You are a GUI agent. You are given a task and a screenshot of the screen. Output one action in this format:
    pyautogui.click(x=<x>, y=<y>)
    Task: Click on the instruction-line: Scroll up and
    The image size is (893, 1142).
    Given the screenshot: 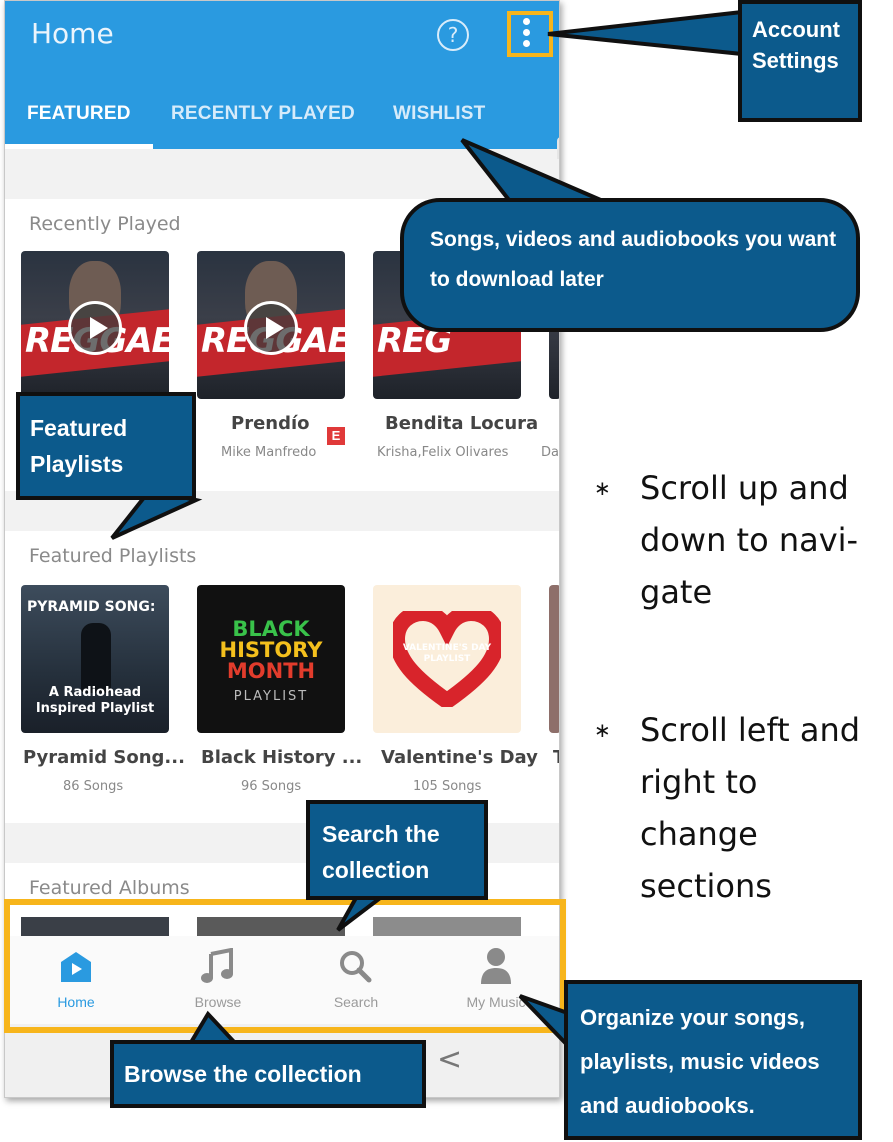 What is the action you would take?
    pyautogui.click(x=744, y=488)
    